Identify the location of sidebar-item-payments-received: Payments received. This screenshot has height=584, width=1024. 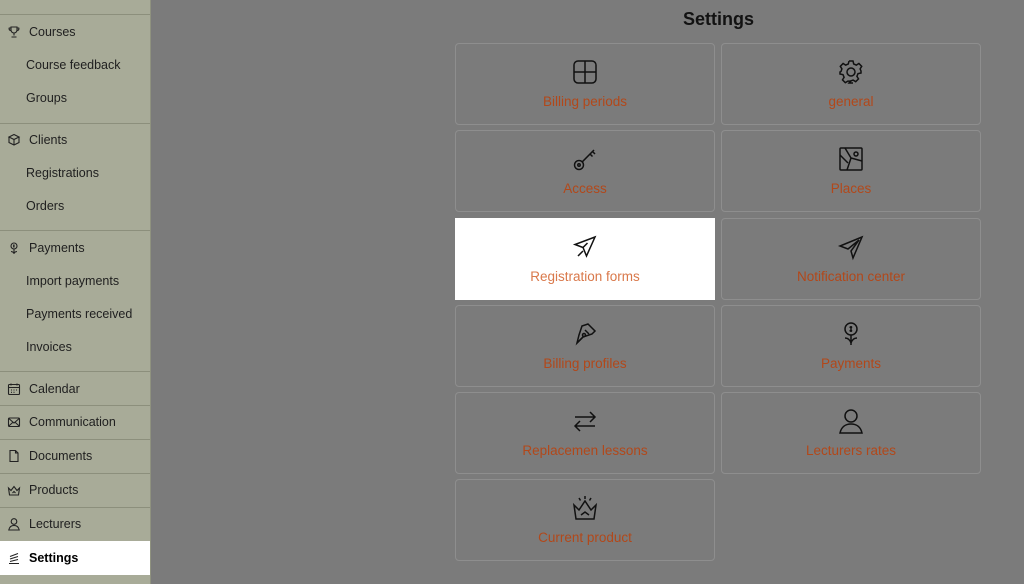
(88, 313).